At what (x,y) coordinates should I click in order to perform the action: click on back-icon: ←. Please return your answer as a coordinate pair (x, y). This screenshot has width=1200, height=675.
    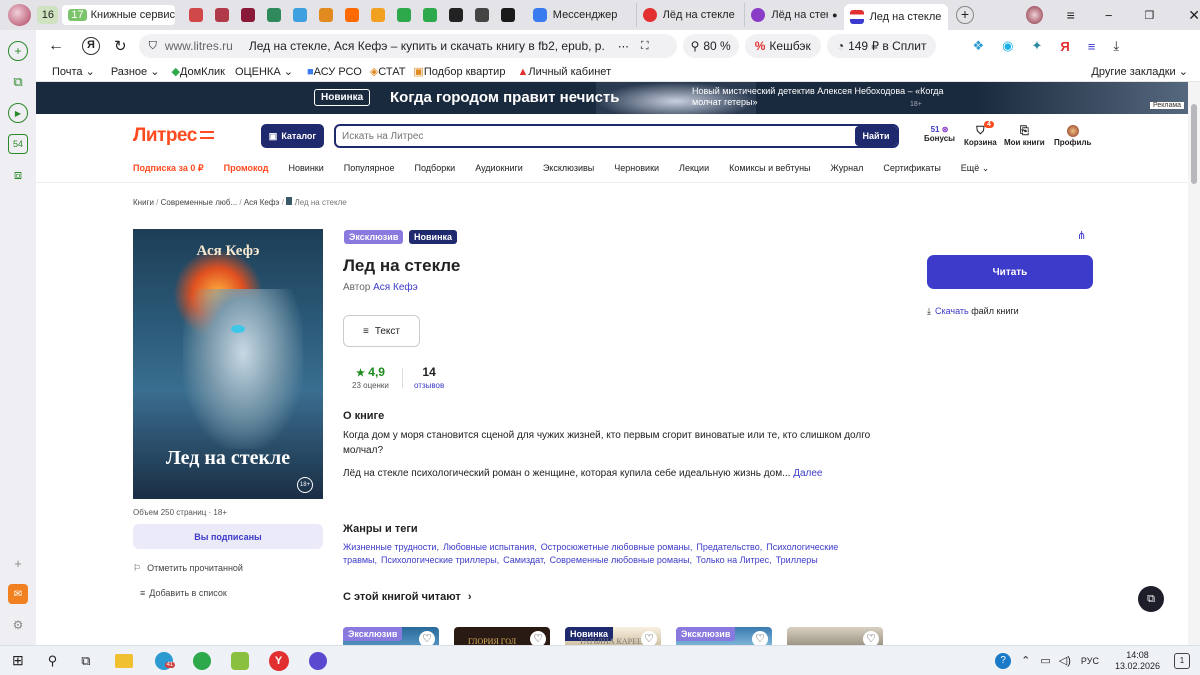
    Looking at the image, I should click on (56, 46).